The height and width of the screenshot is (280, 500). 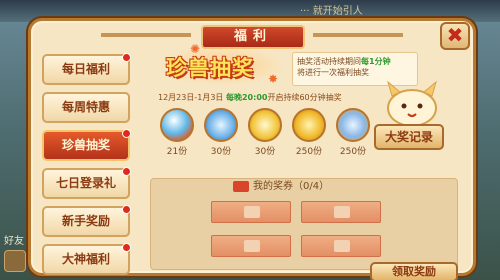 I want to click on menu-item-seven-day-login: 七日登录礼, so click(x=86, y=183).